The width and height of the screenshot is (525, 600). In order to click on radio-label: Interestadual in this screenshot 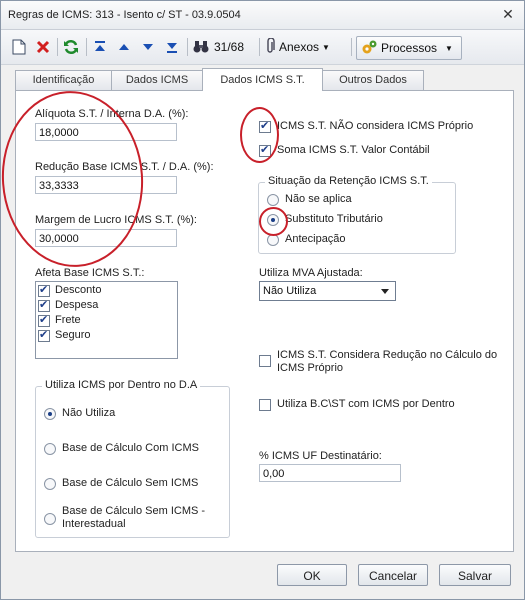, I will do `click(94, 524)`.